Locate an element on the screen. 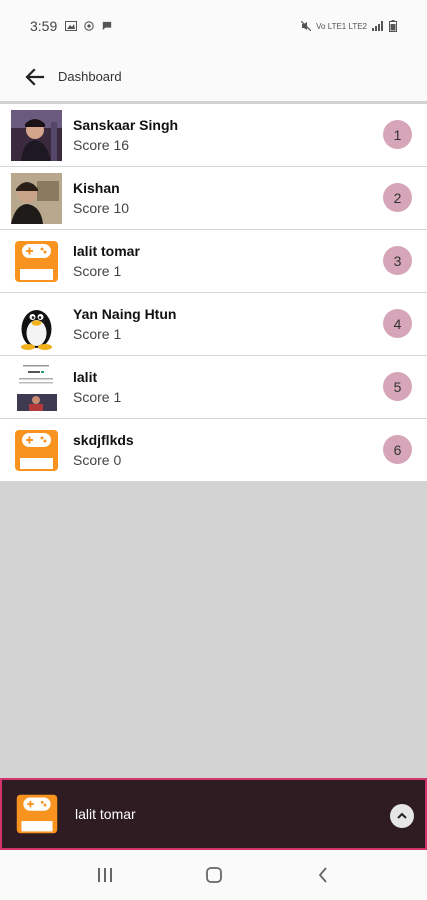 The height and width of the screenshot is (900, 427). player-score: Score 10 is located at coordinates (101, 208).